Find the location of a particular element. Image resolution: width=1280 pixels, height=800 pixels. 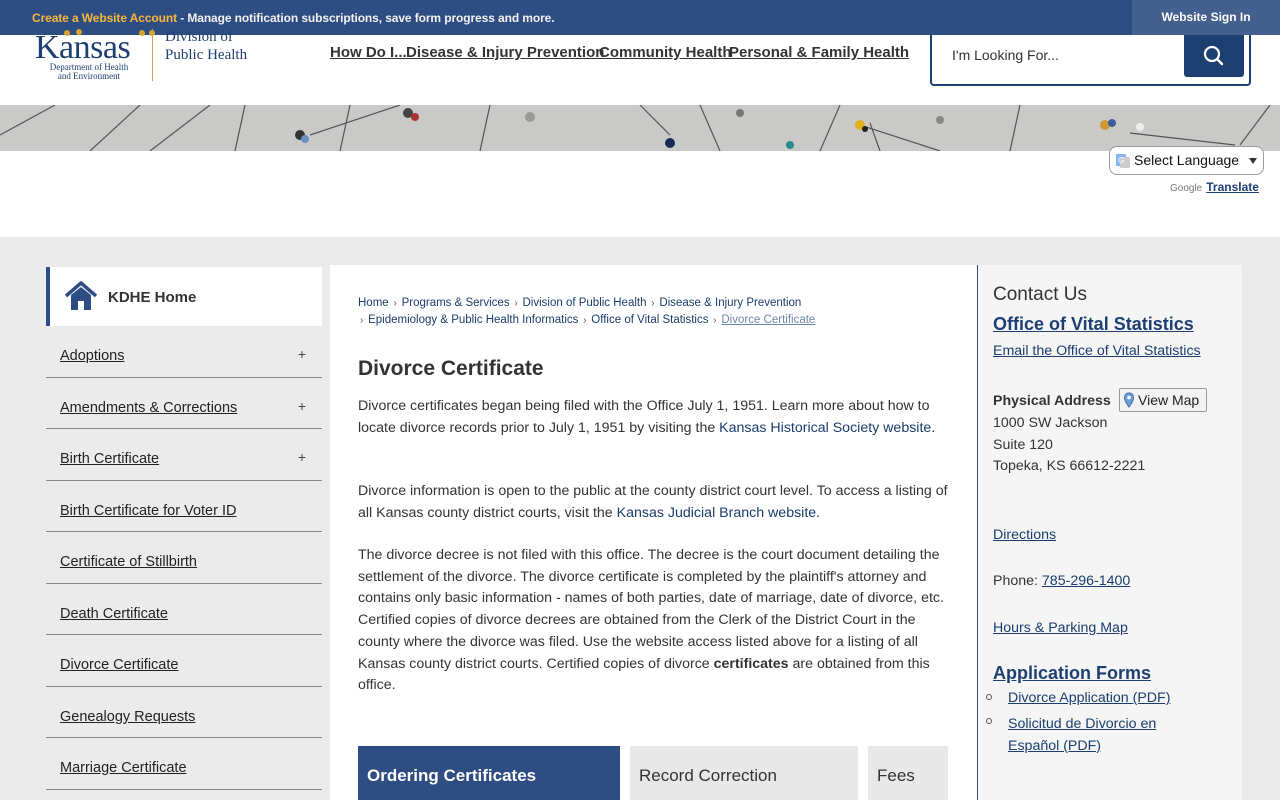

sidebar-item-birth-certificate-voter-id: Birth Certificate for Voter ID is located at coordinates (184, 506).